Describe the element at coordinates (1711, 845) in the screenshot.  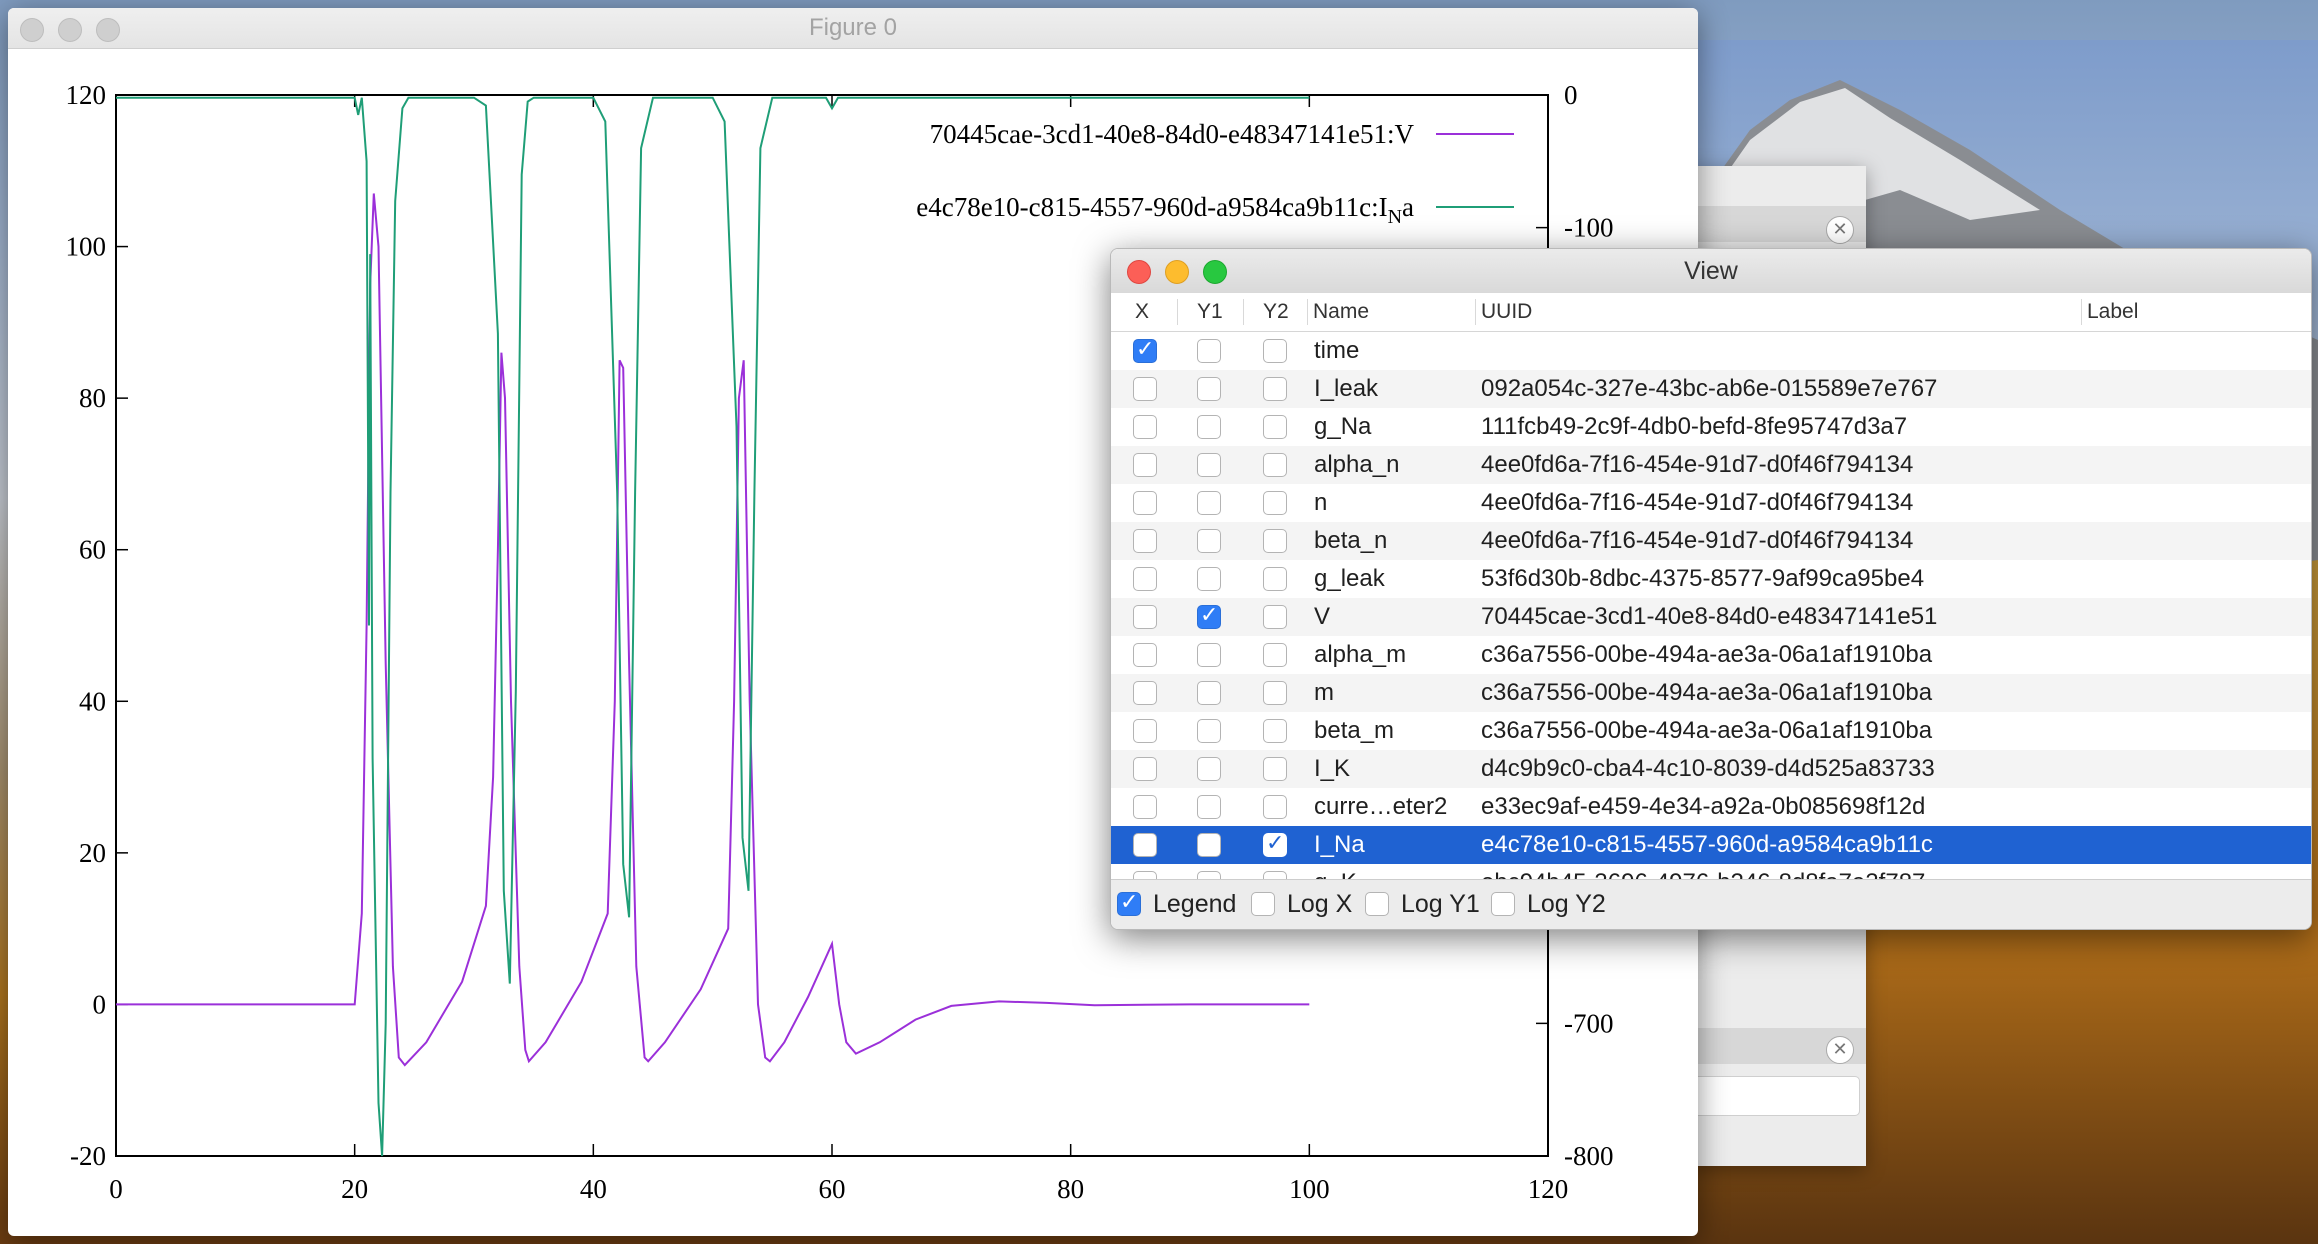
I see `table-row: I_Na e4c78e10-c815-4557-960d-a9584ca9b11c` at that location.